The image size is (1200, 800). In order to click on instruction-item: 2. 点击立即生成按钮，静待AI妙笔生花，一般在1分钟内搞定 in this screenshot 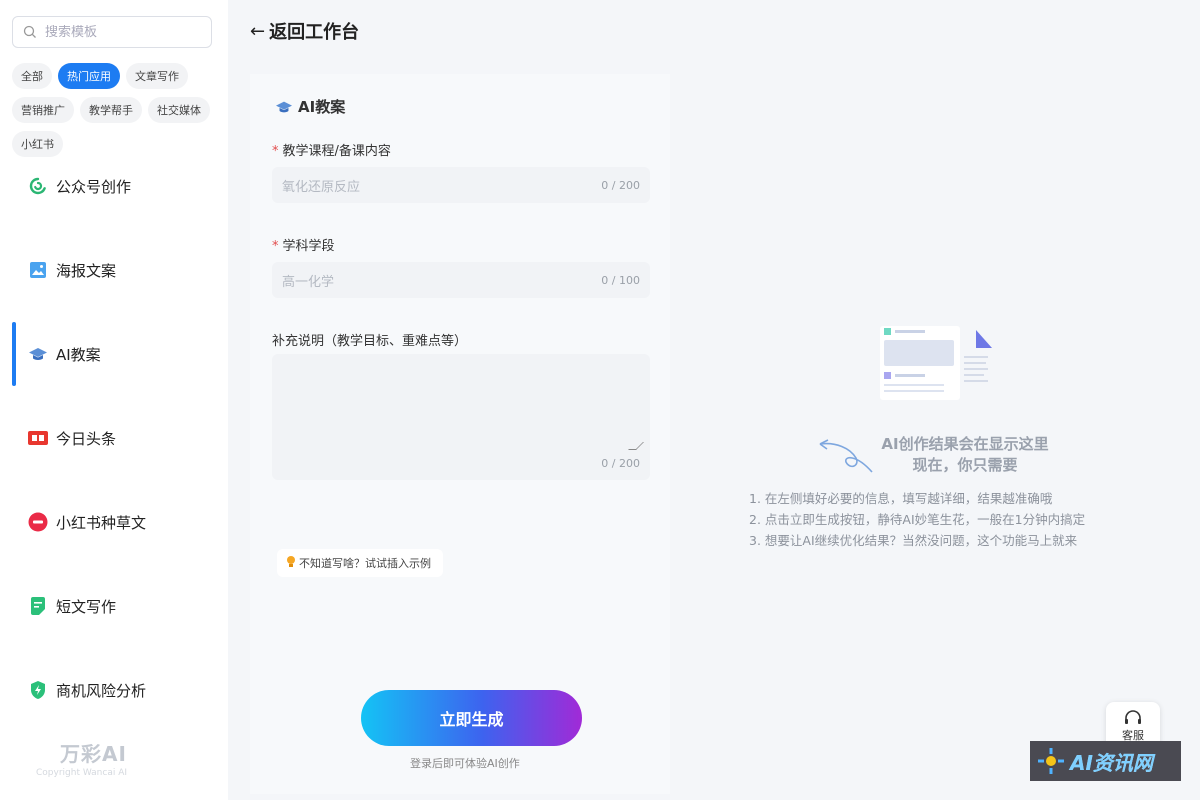, I will do `click(917, 519)`.